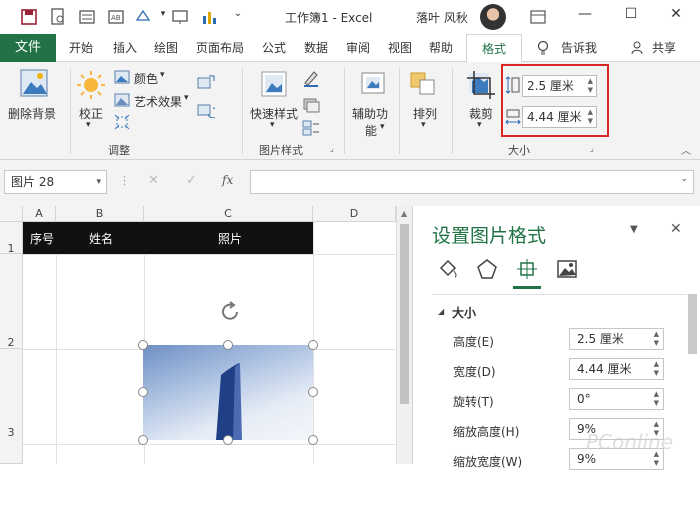  What do you see at coordinates (58, 17) in the screenshot?
I see `print-preview-icon` at bounding box center [58, 17].